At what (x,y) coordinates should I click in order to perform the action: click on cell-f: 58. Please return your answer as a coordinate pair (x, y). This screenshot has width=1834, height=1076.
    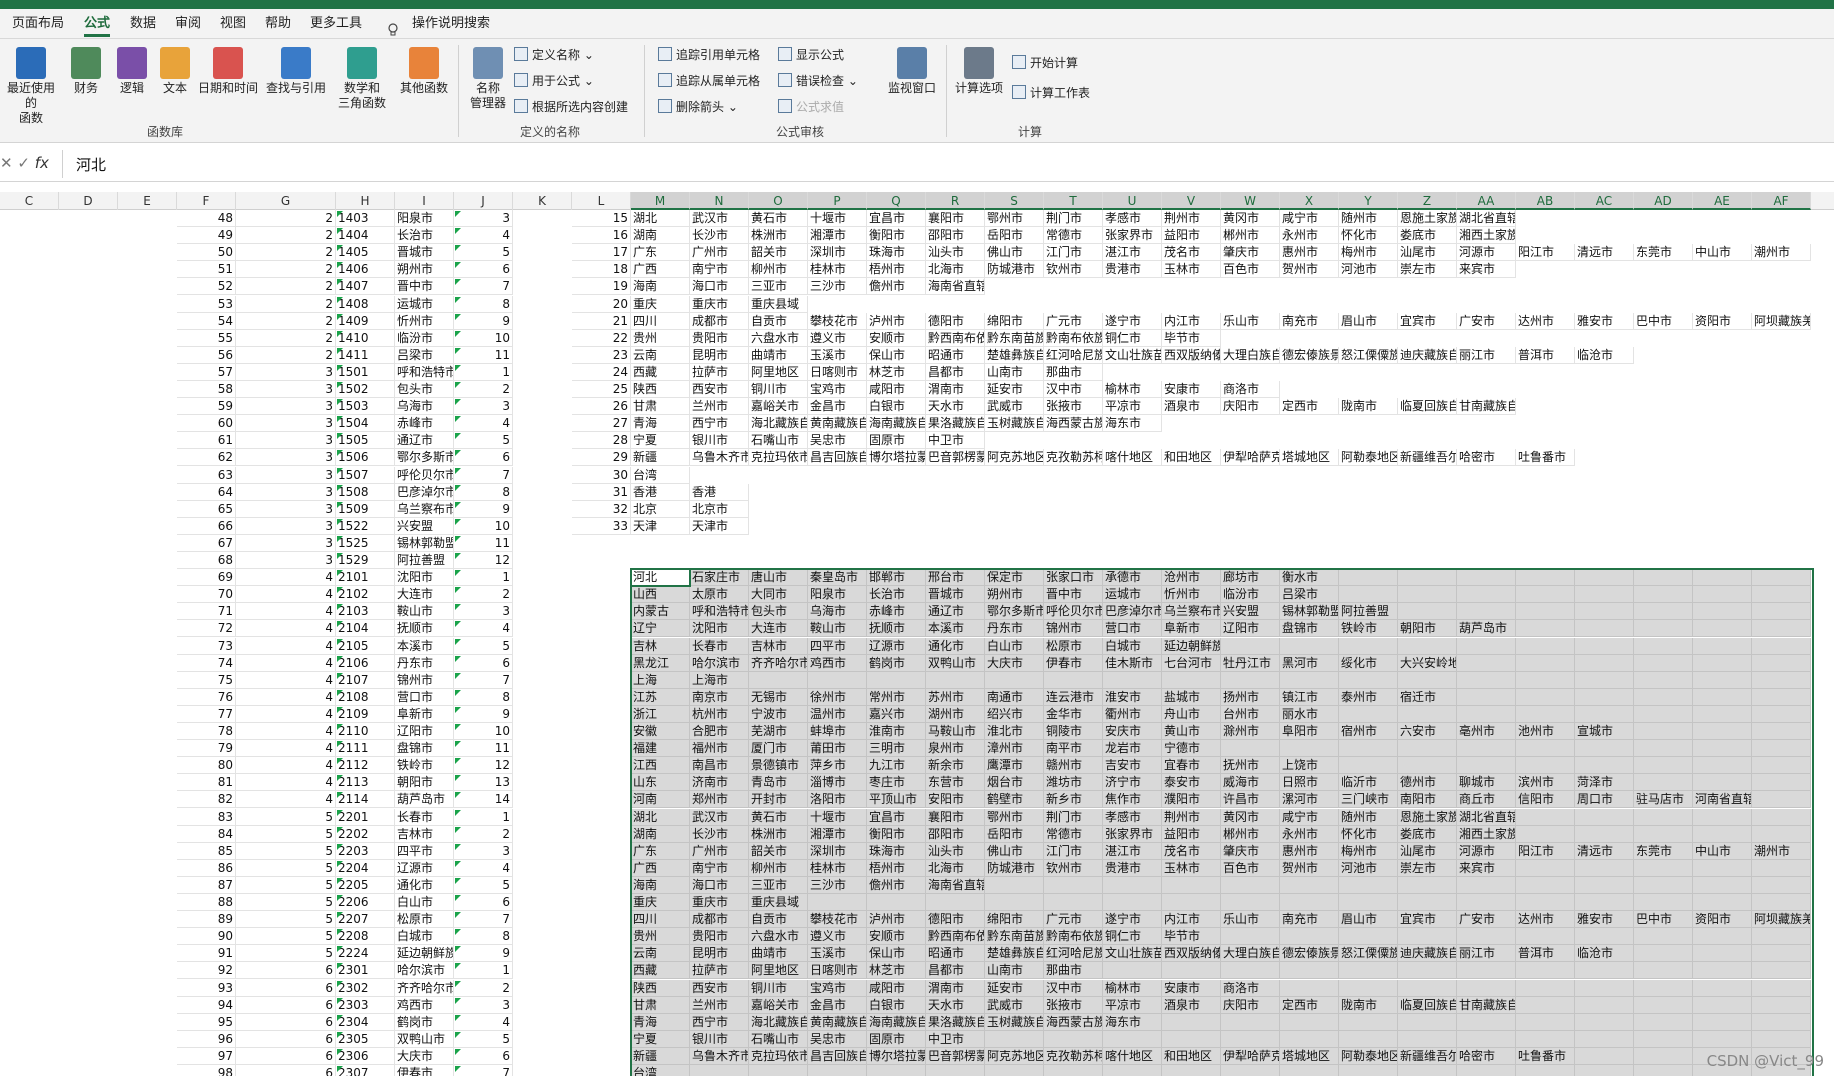
    Looking at the image, I should click on (206, 389).